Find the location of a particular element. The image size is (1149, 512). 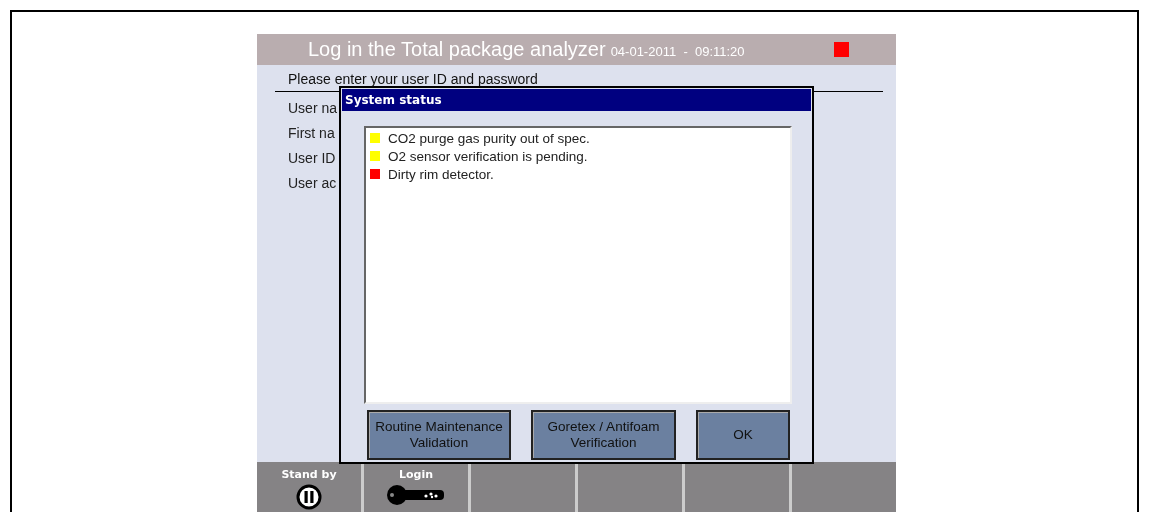

window-title: Log in the Total package analyzer is located at coordinates (457, 49).